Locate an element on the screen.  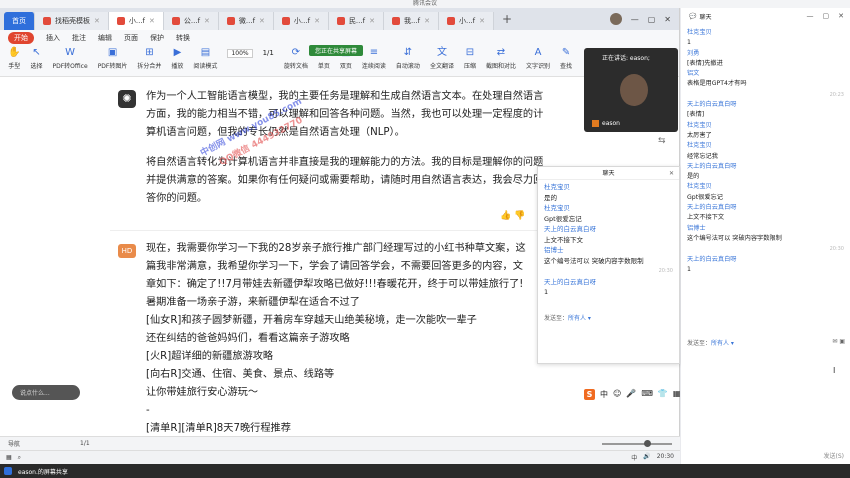
zoom-slider-thumb is located at coordinates (647, 443).